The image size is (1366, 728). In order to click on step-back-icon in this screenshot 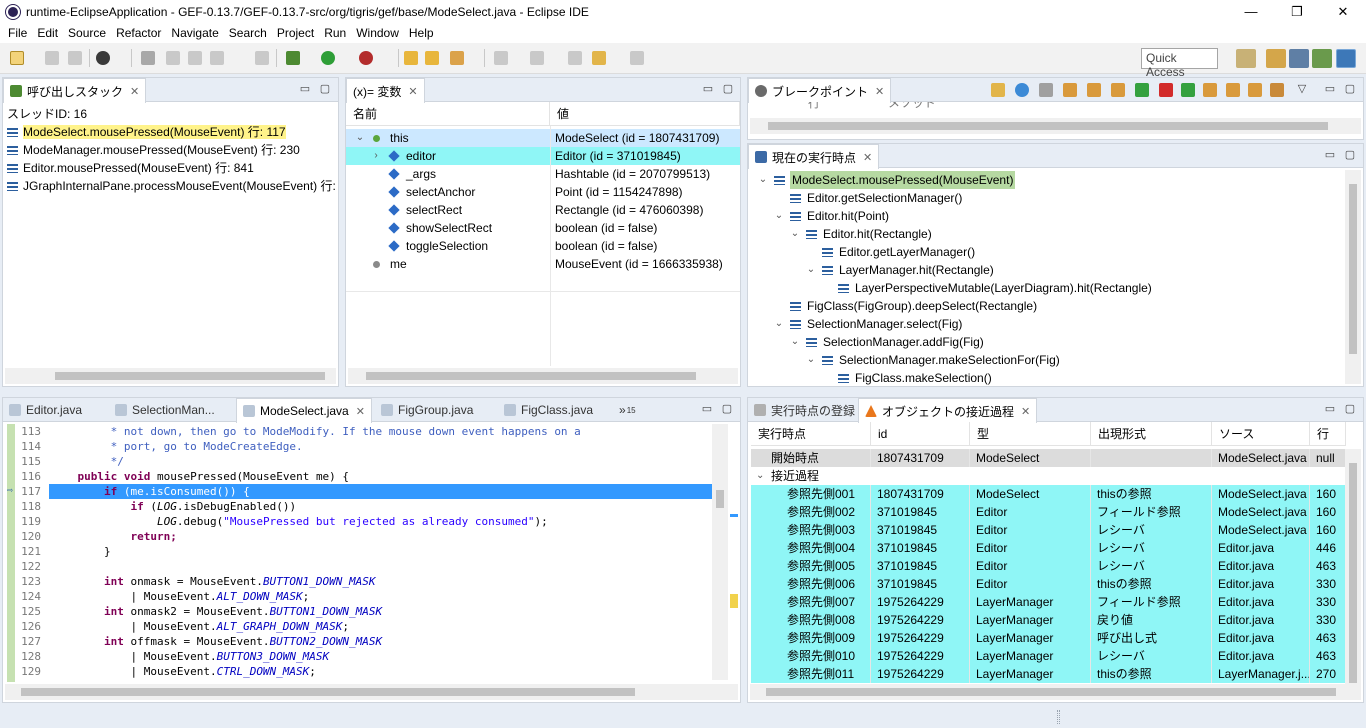, I will do `click(1094, 90)`.